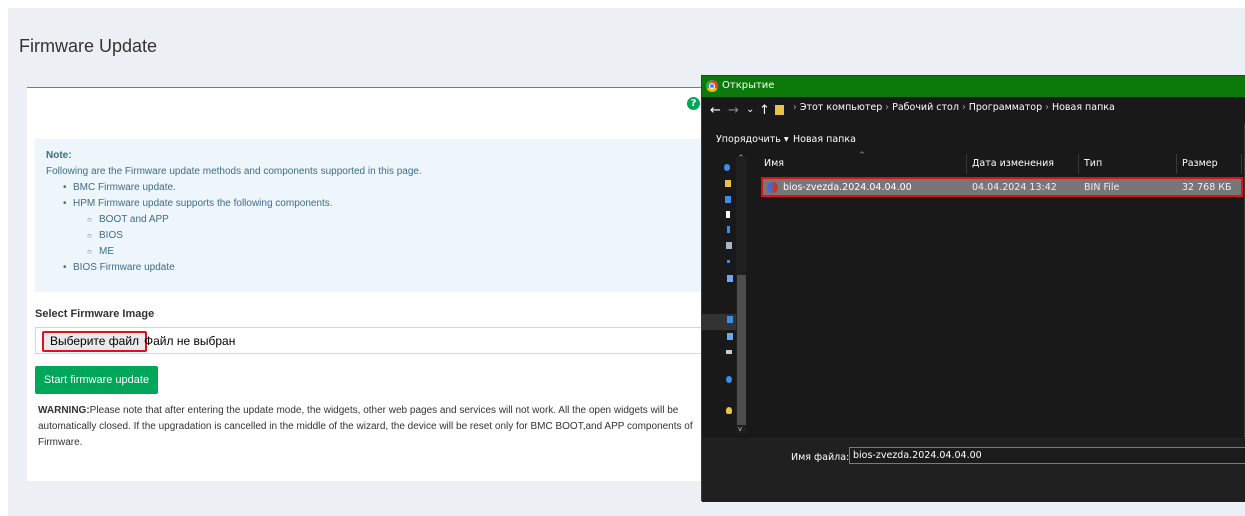  Describe the element at coordinates (730, 319) in the screenshot. I see `this-pc-icon` at that location.